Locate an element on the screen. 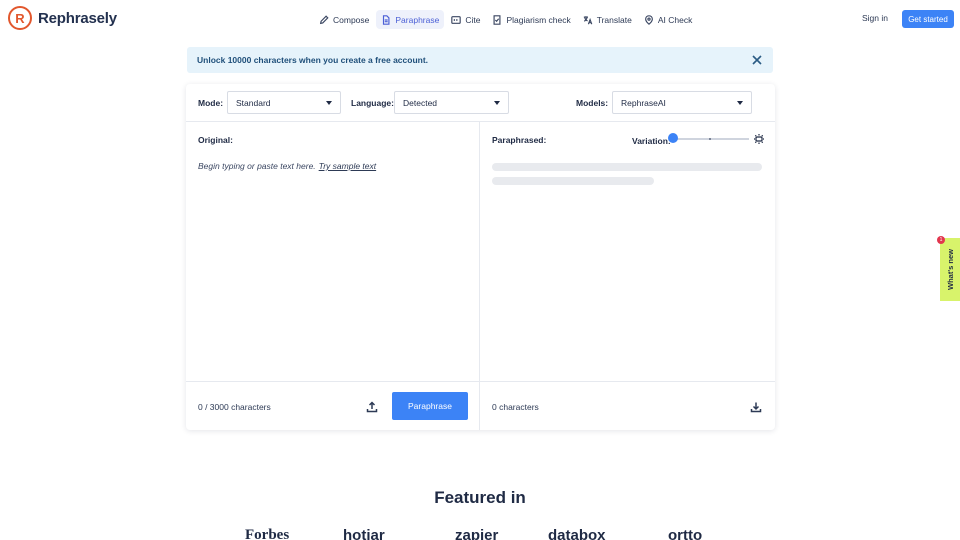 Image resolution: width=960 pixels, height=540 pixels. language-value: Detected is located at coordinates (420, 102).